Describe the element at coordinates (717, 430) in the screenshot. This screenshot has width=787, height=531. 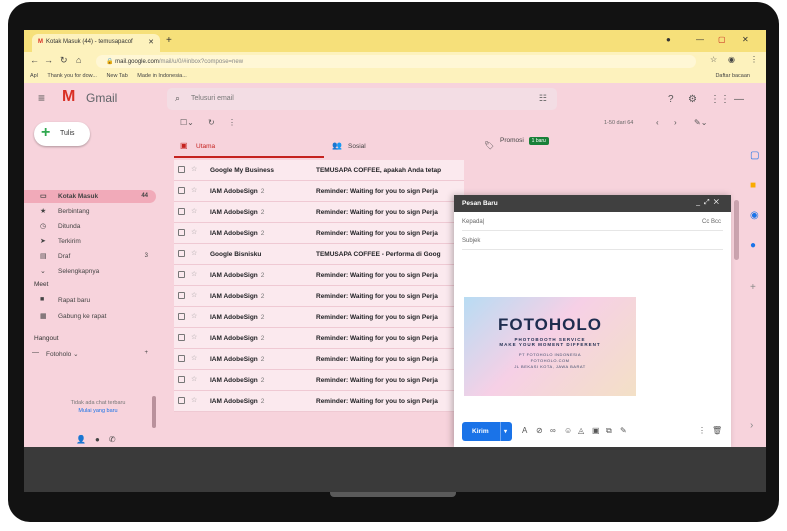
I see `trash-icon: 🗑` at that location.